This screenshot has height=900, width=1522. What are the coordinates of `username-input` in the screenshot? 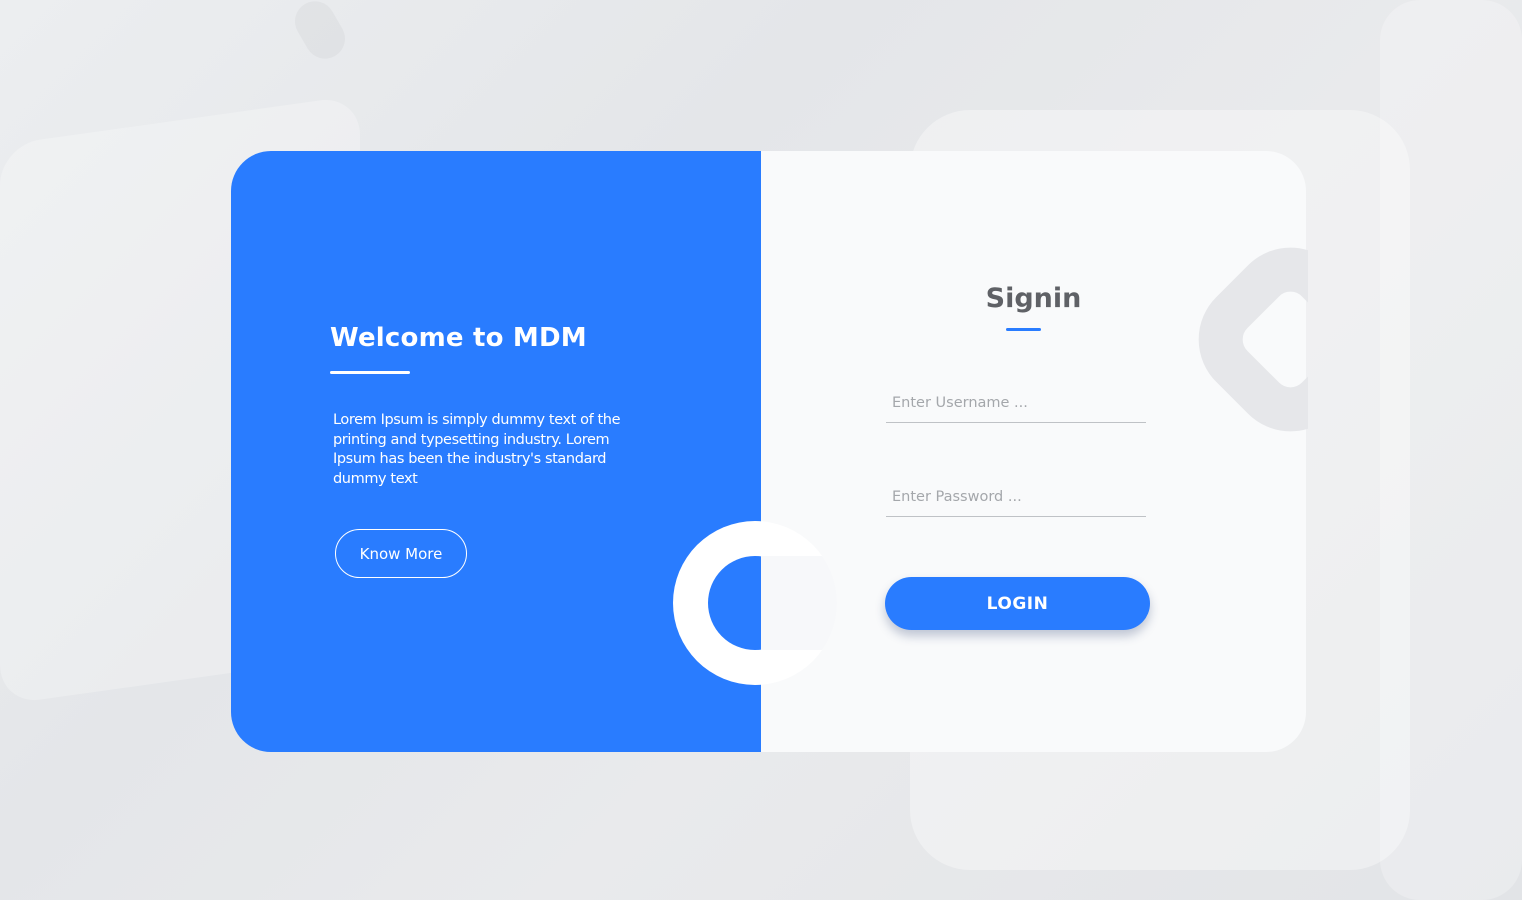 It's located at (1016, 403).